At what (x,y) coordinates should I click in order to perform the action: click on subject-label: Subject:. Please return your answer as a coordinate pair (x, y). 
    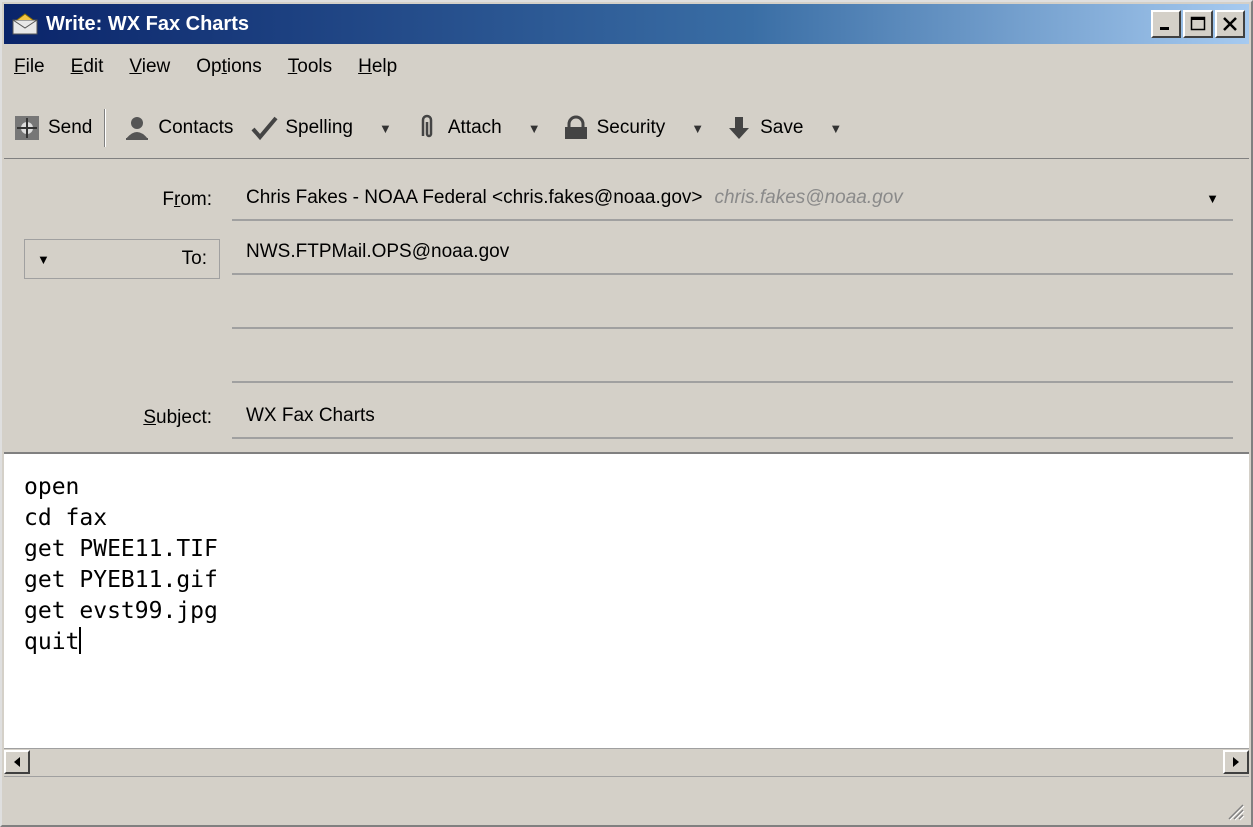
    Looking at the image, I should click on (177, 417).